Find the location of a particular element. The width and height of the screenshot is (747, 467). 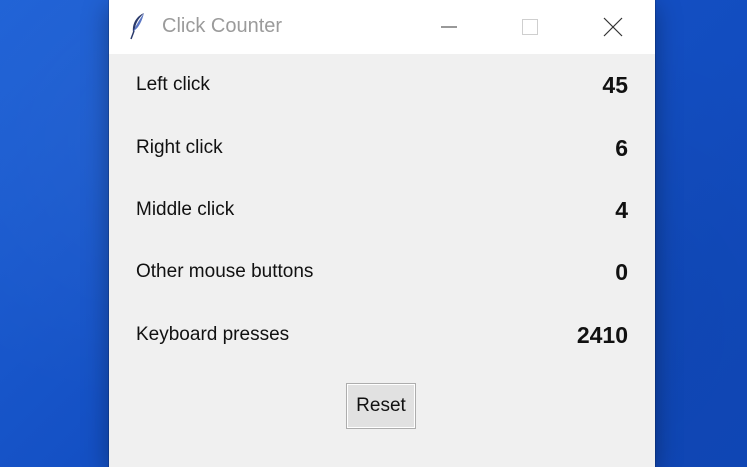

counter-value: 0 is located at coordinates (621, 272).